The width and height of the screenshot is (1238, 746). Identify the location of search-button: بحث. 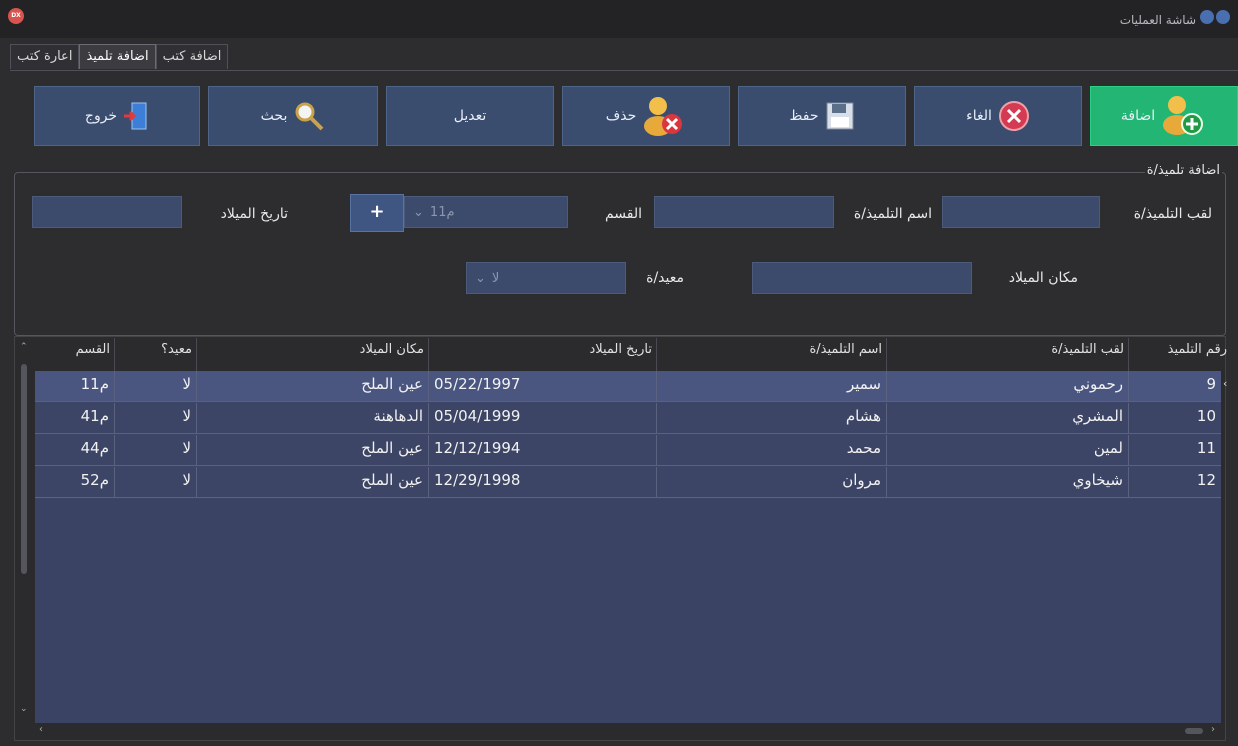
(293, 116).